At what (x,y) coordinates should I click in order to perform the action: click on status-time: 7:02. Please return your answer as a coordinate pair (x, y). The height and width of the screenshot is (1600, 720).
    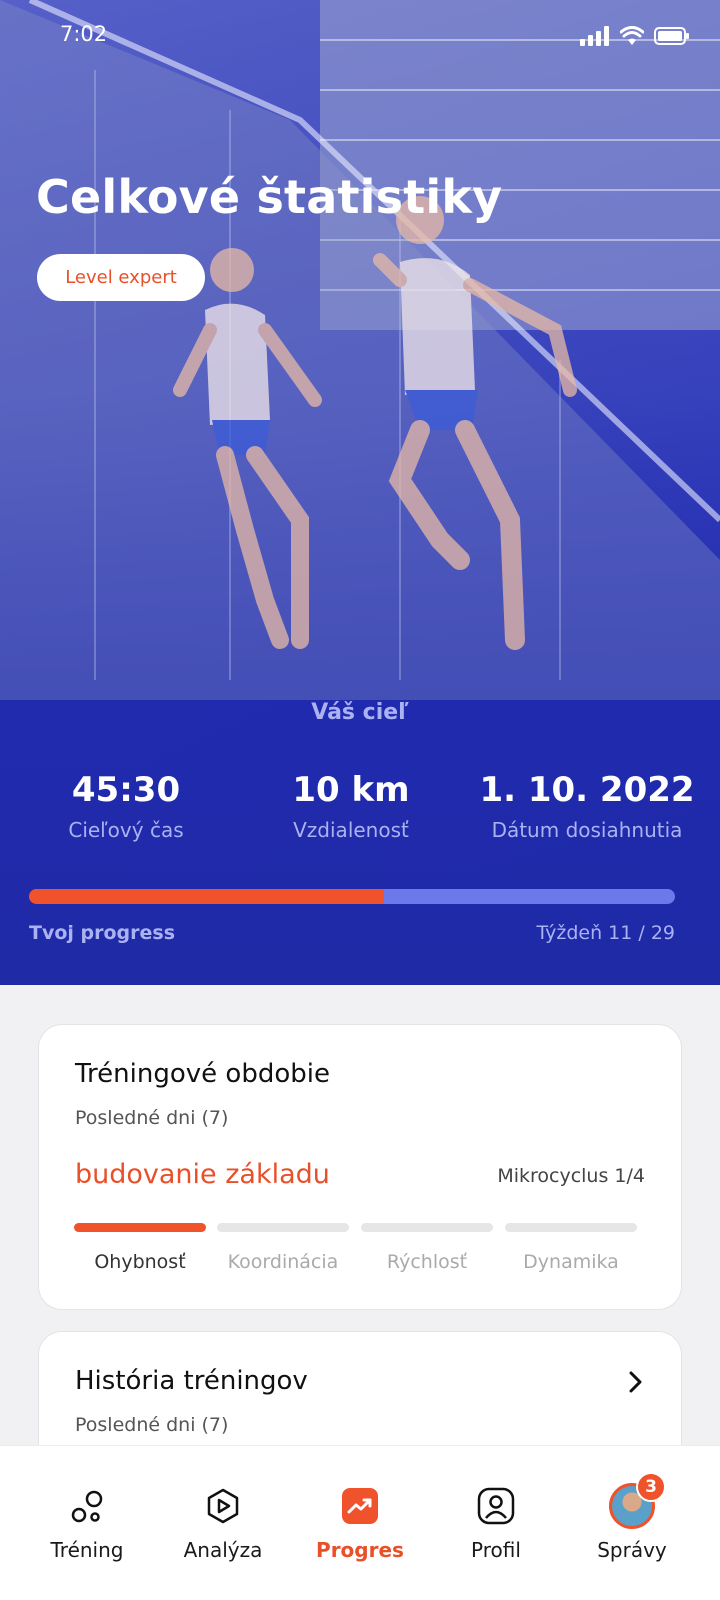
    Looking at the image, I should click on (84, 34).